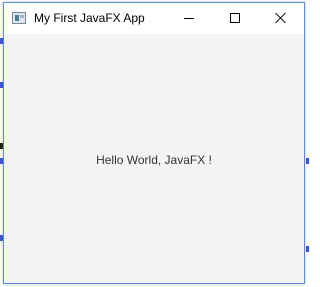 The width and height of the screenshot is (320, 287). I want to click on maximize-icon, so click(235, 18).